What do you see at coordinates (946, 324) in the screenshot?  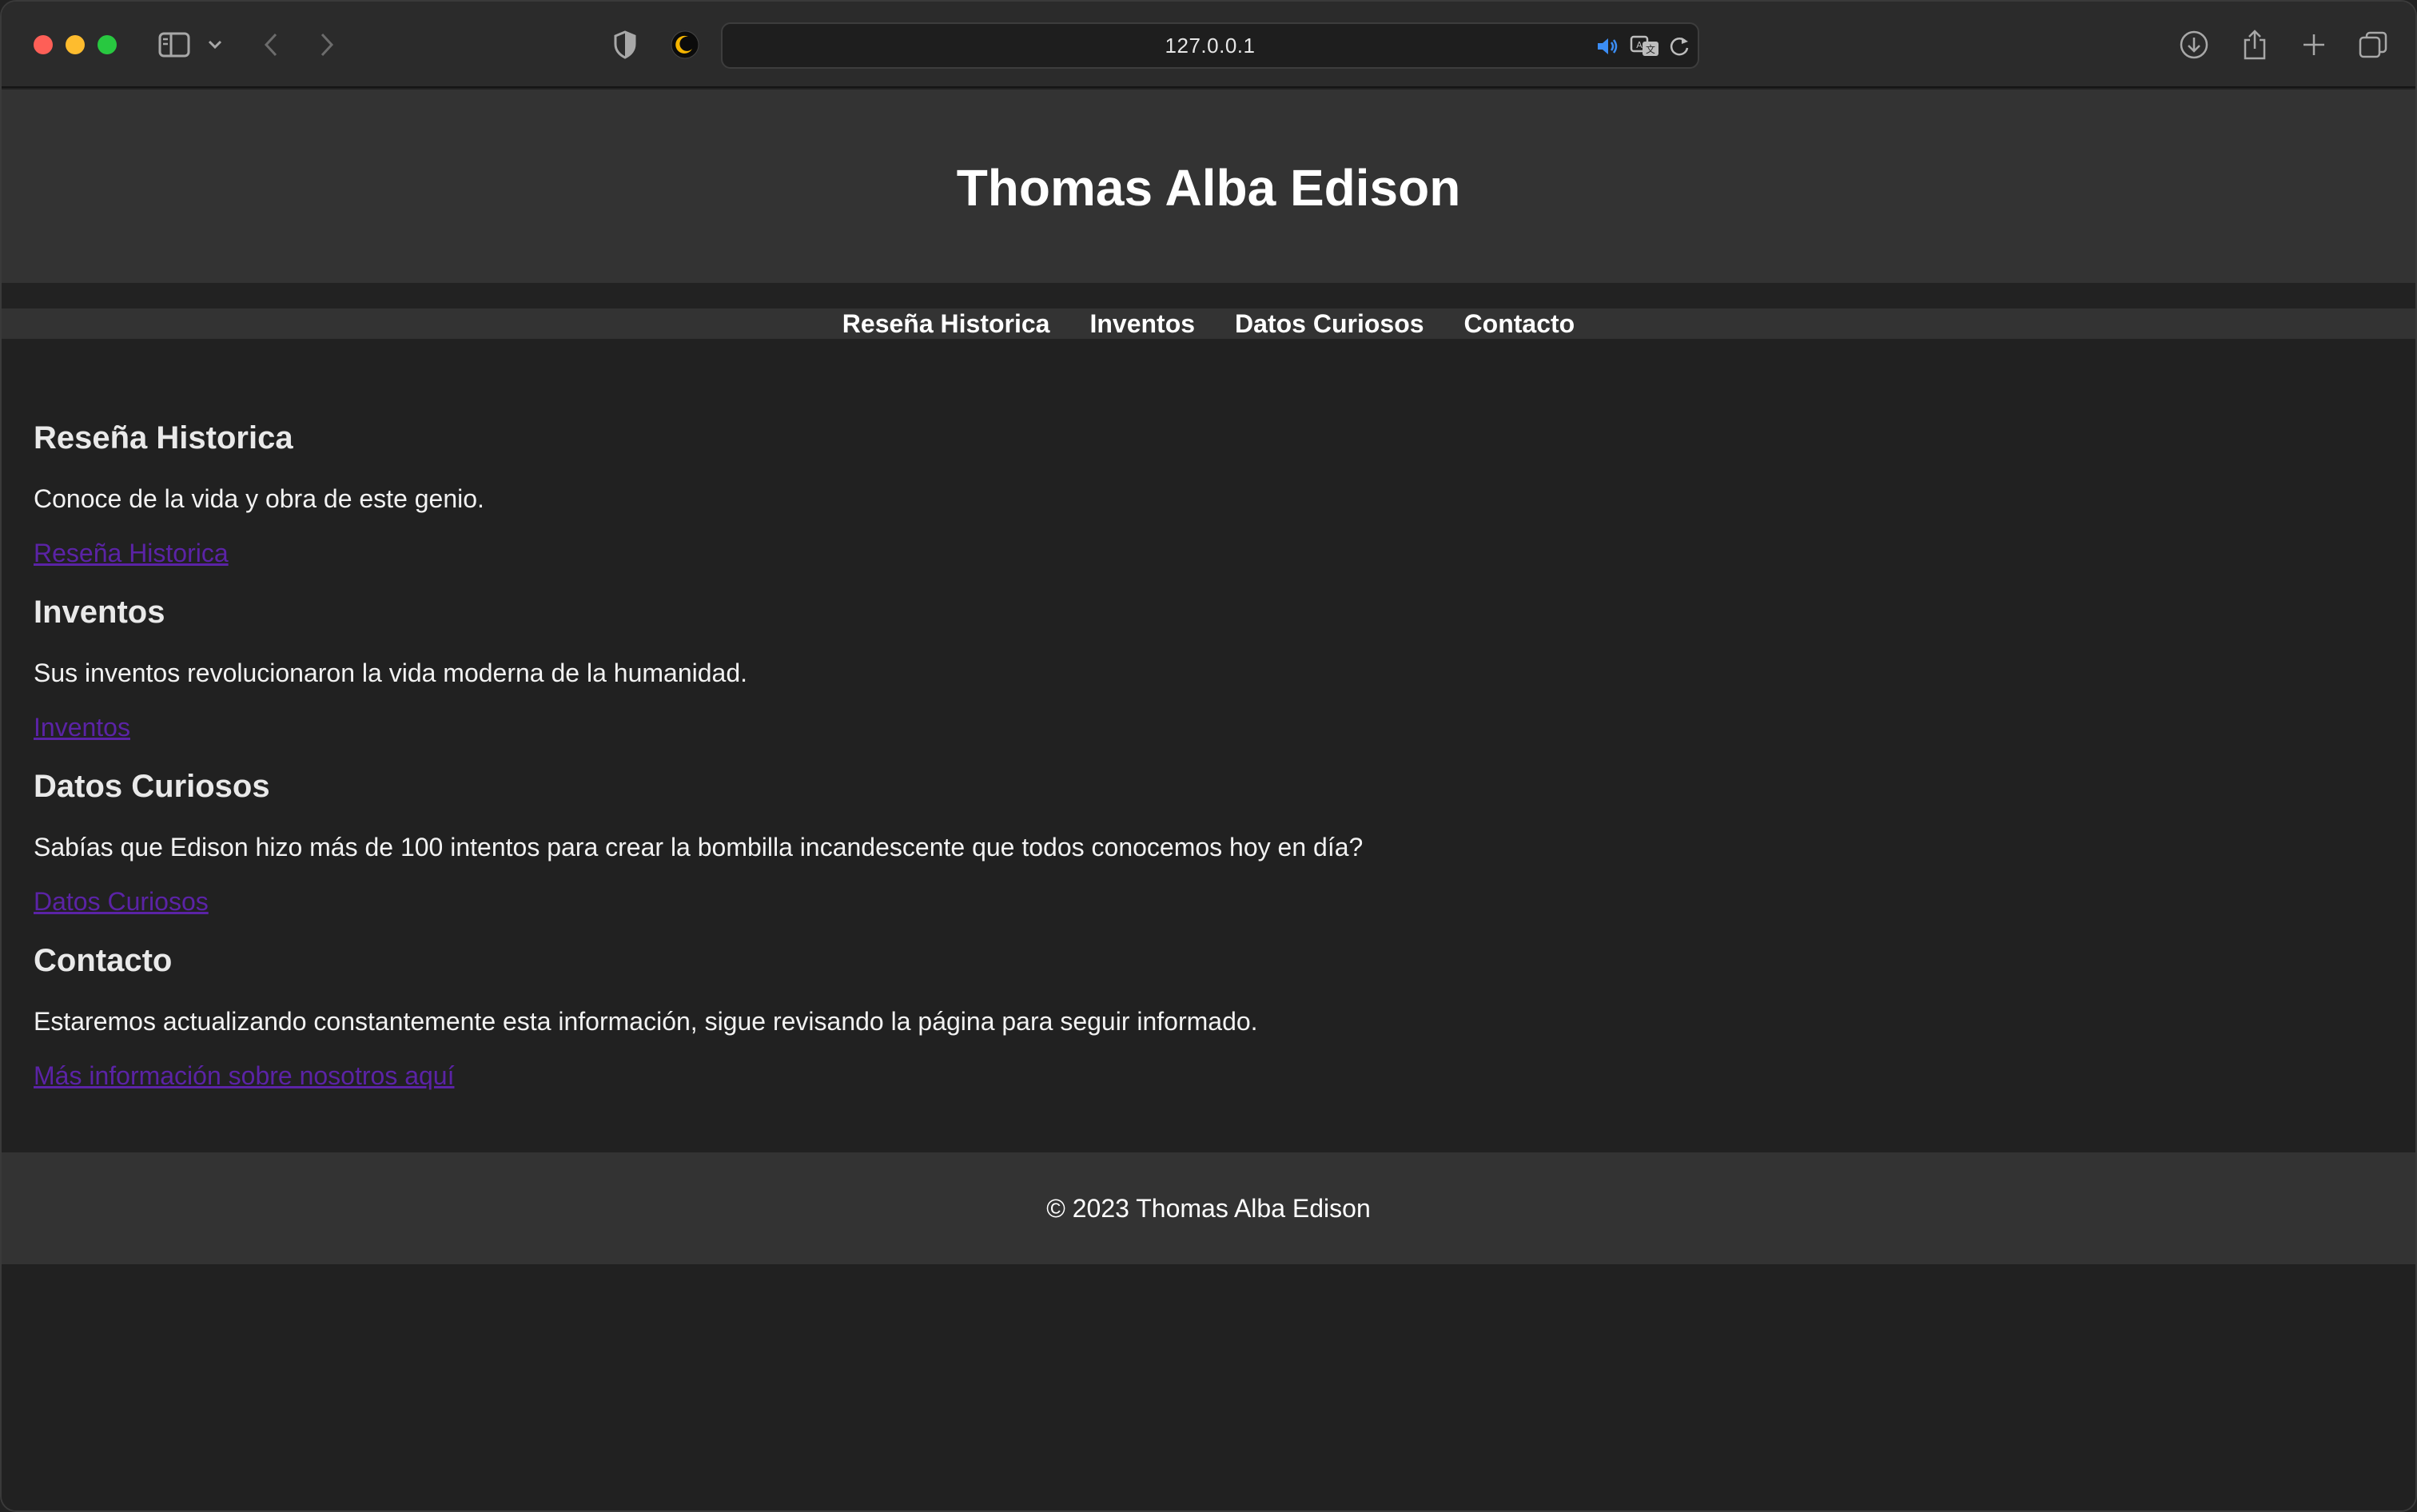 I see `nav-link-resena-historica: Reseña Historica` at bounding box center [946, 324].